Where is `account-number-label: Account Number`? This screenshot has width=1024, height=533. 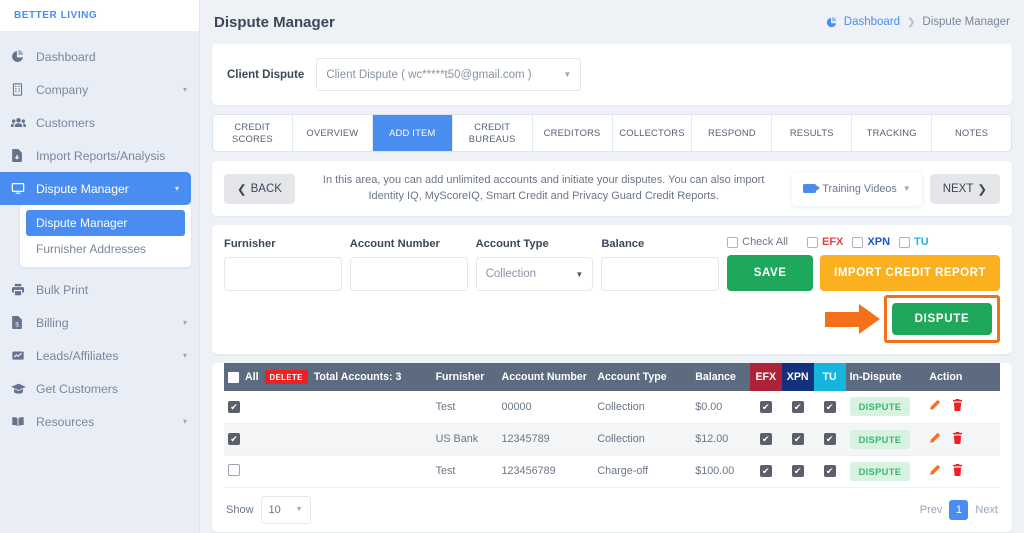 account-number-label: Account Number is located at coordinates (394, 244).